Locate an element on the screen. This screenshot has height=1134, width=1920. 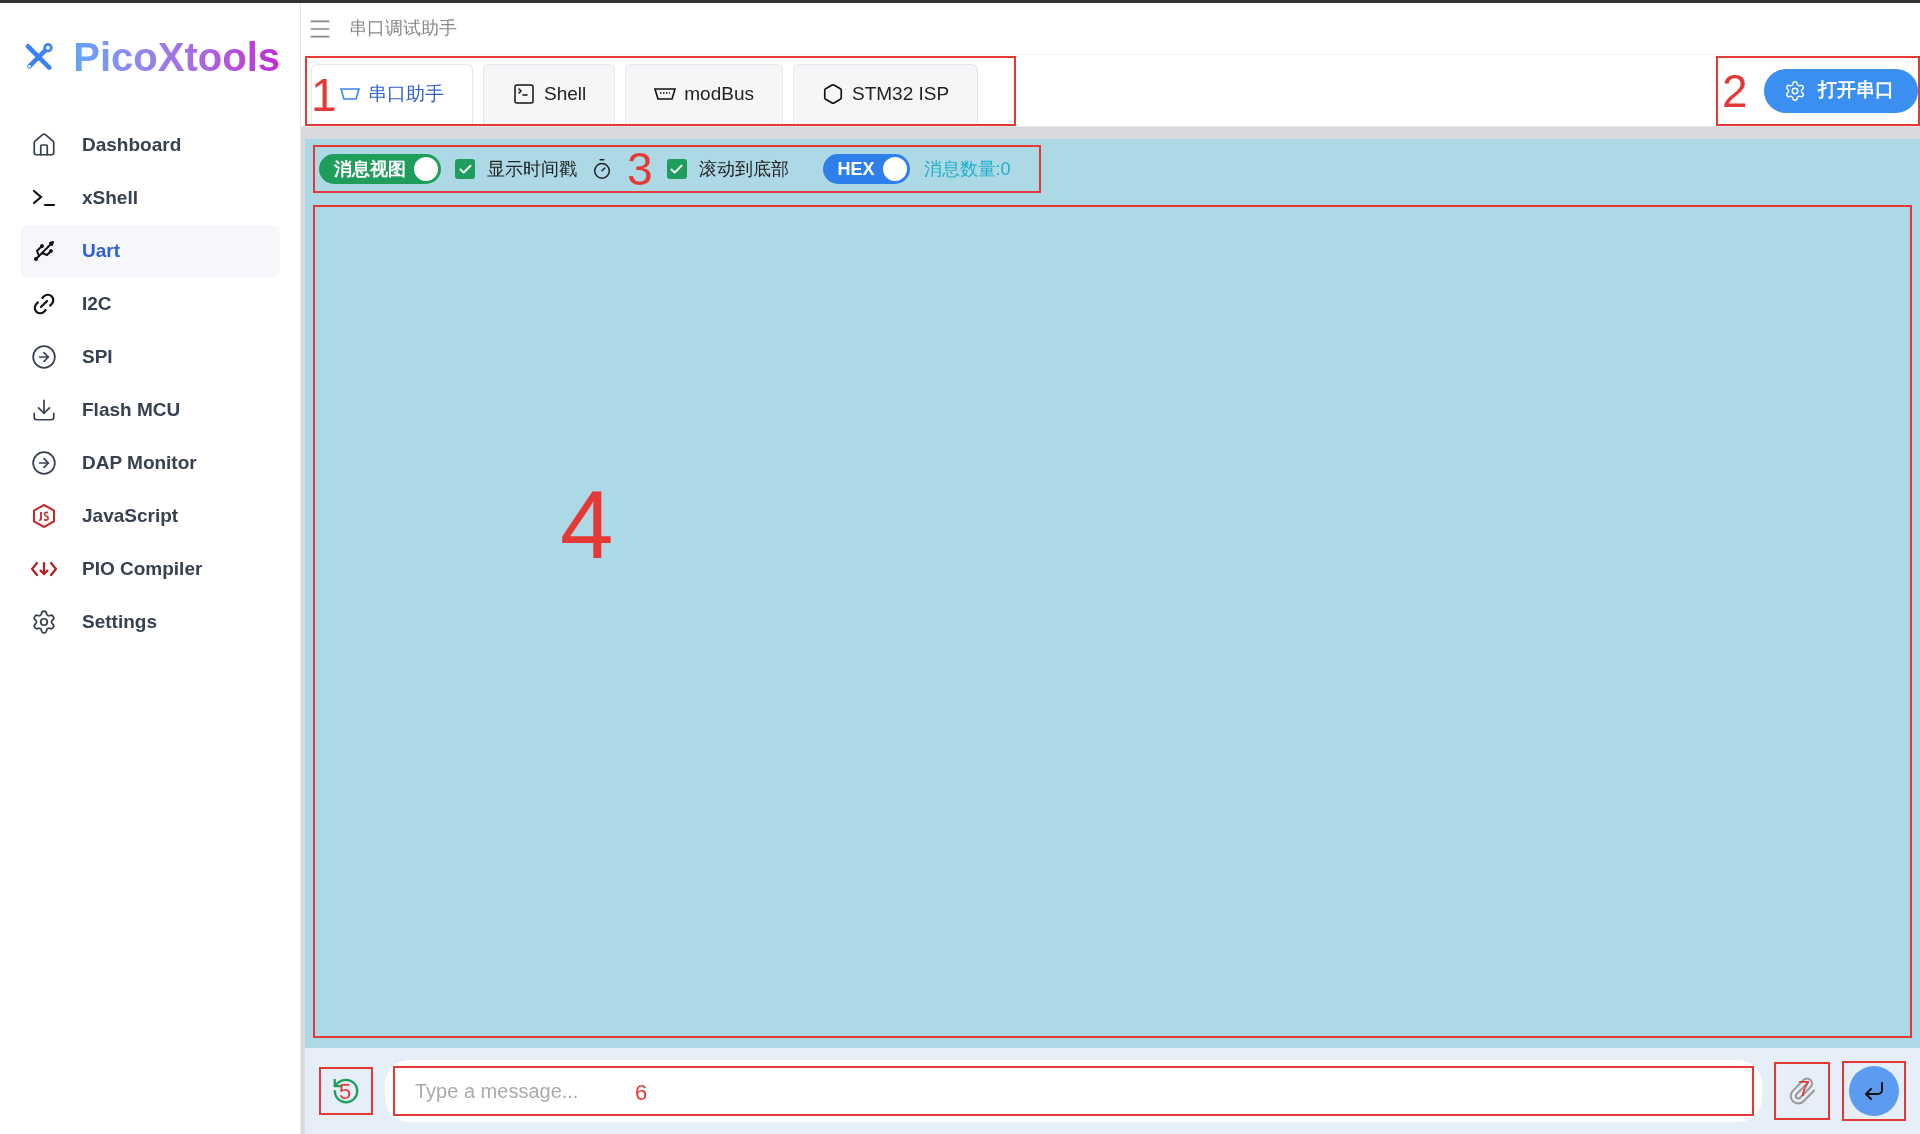
home-icon is located at coordinates (44, 145).